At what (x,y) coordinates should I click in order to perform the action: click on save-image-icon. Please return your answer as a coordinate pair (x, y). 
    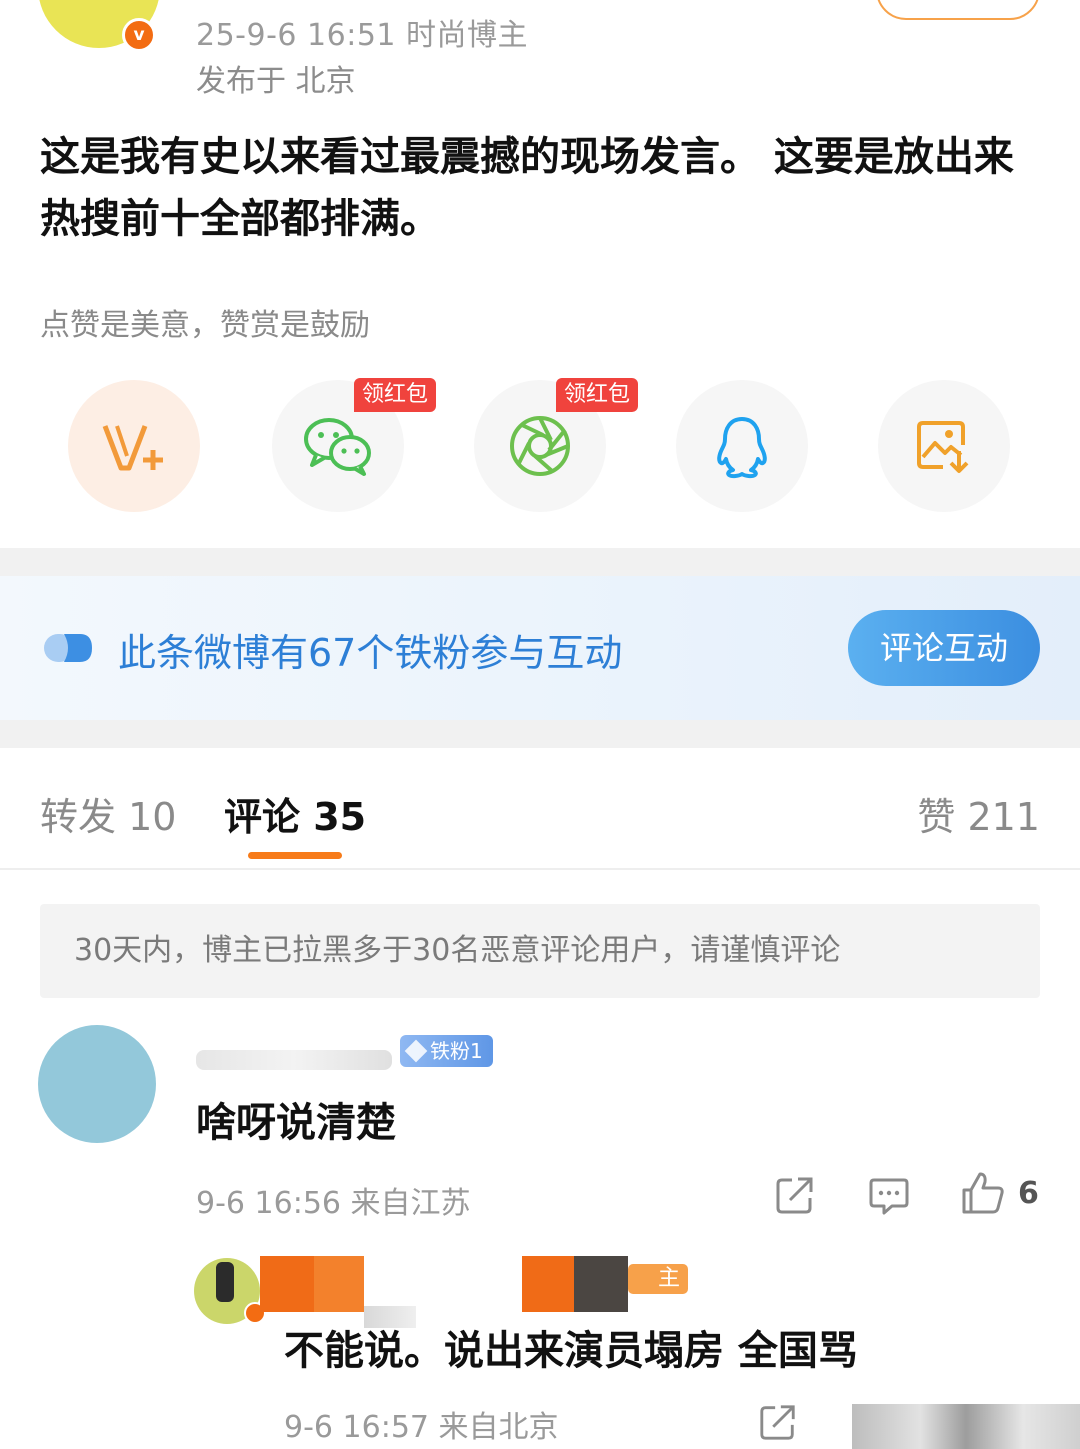
    Looking at the image, I should click on (943, 447).